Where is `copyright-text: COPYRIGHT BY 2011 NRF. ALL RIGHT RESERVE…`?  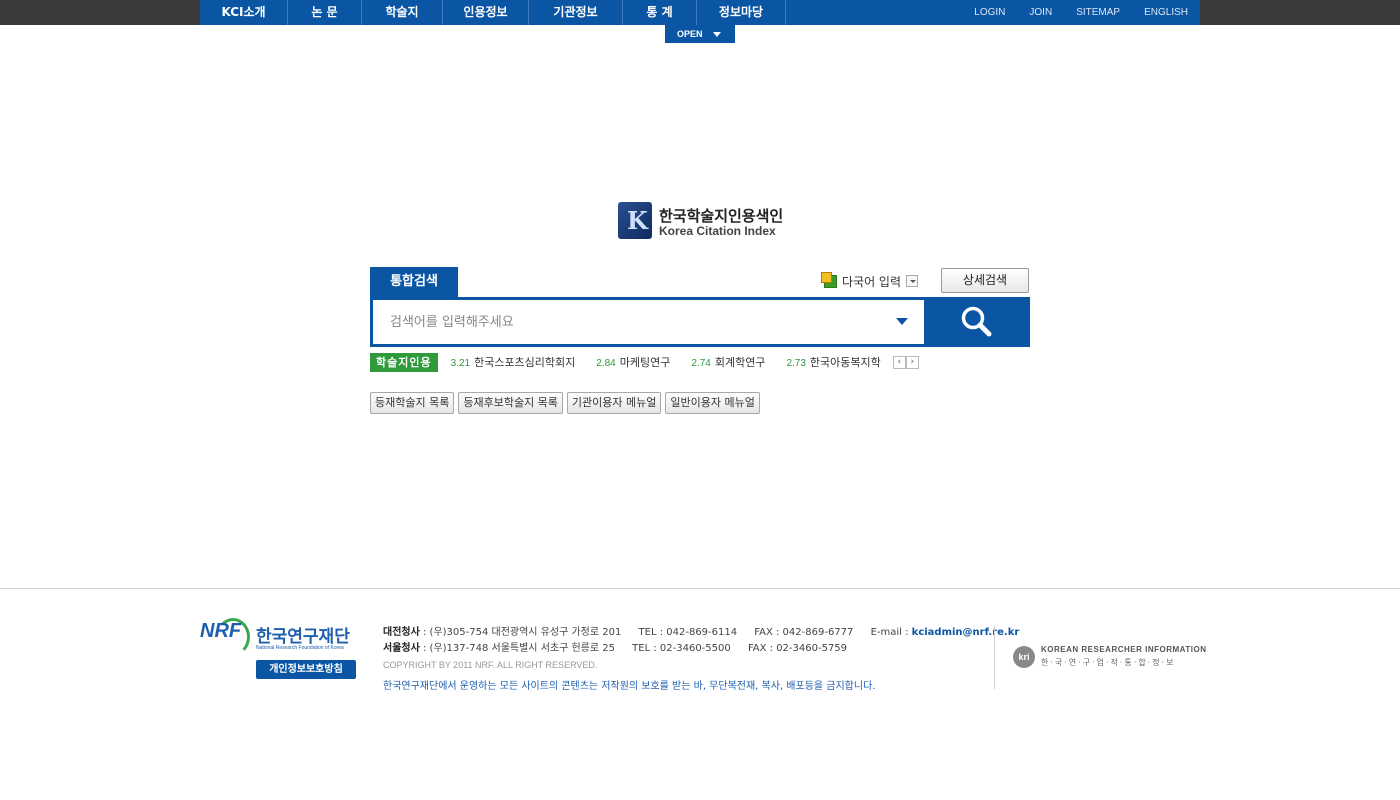 copyright-text: COPYRIGHT BY 2011 NRF. ALL RIGHT RESERVE… is located at coordinates (490, 665).